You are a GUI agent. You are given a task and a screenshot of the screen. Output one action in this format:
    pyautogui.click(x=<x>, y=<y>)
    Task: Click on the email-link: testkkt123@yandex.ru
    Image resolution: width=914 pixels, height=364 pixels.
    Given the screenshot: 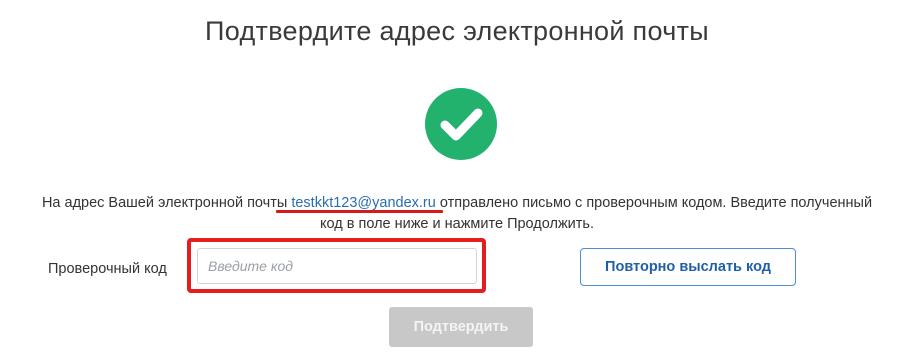 What is the action you would take?
    pyautogui.click(x=363, y=203)
    